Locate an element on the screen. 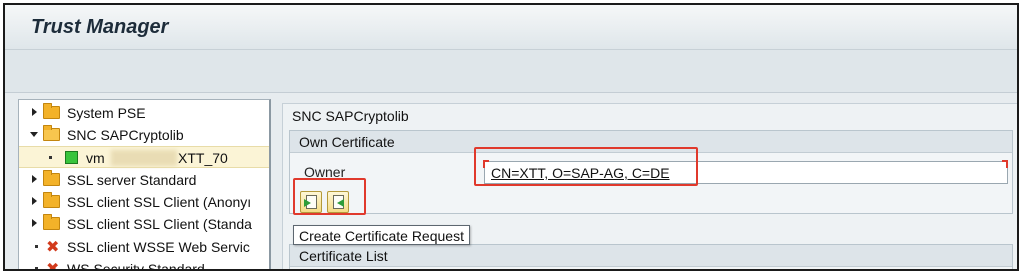 This screenshot has height=273, width=1024. tree-item-label-suffix: XTT_70 is located at coordinates (203, 158).